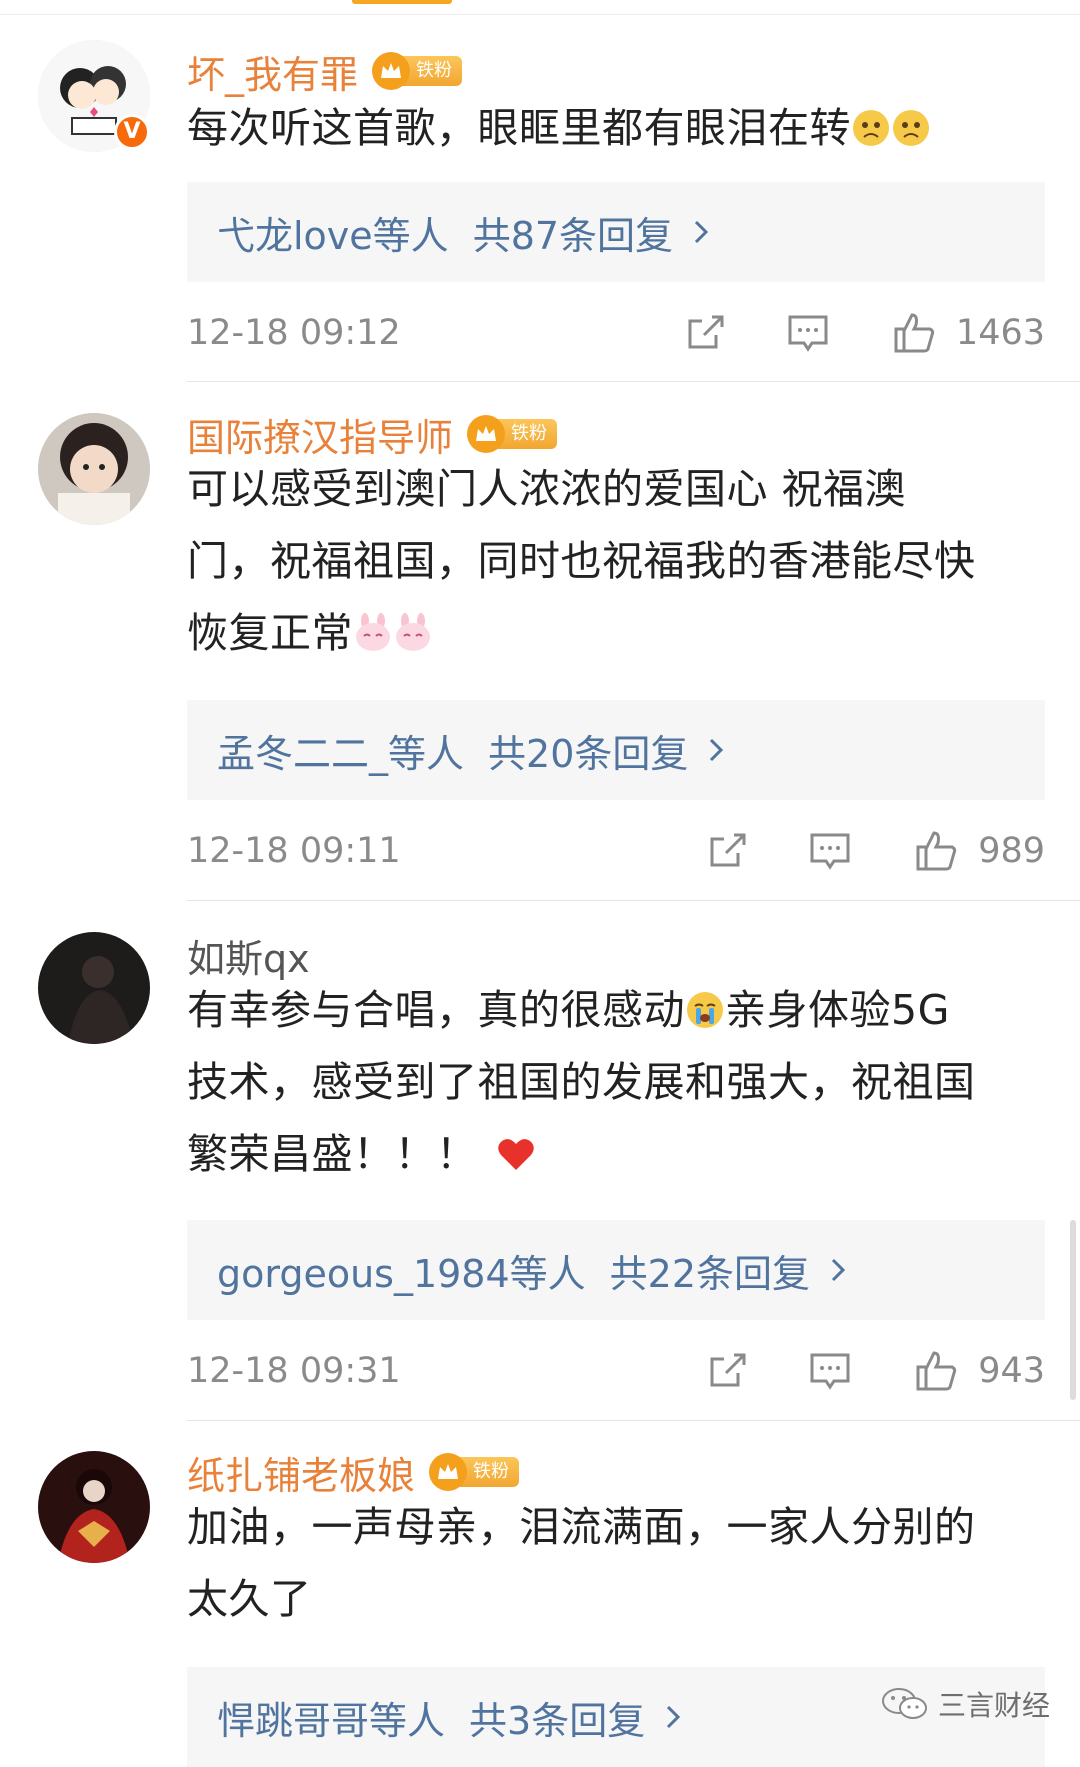 This screenshot has width=1080, height=1767. I want to click on verified-badge: V, so click(132, 132).